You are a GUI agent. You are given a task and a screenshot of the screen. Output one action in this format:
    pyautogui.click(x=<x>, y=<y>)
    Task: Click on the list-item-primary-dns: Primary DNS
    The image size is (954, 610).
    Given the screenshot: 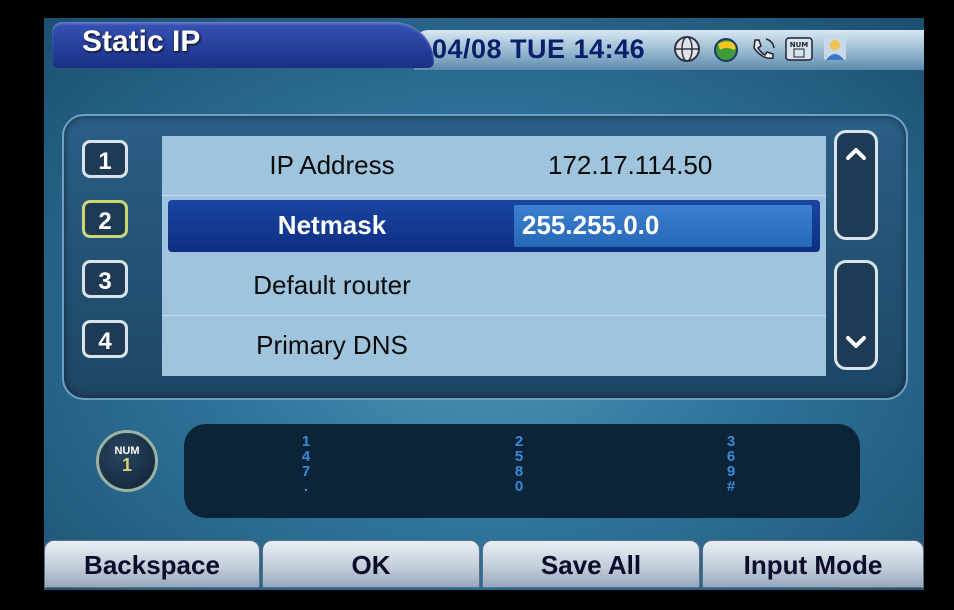 What is the action you would take?
    pyautogui.click(x=494, y=346)
    